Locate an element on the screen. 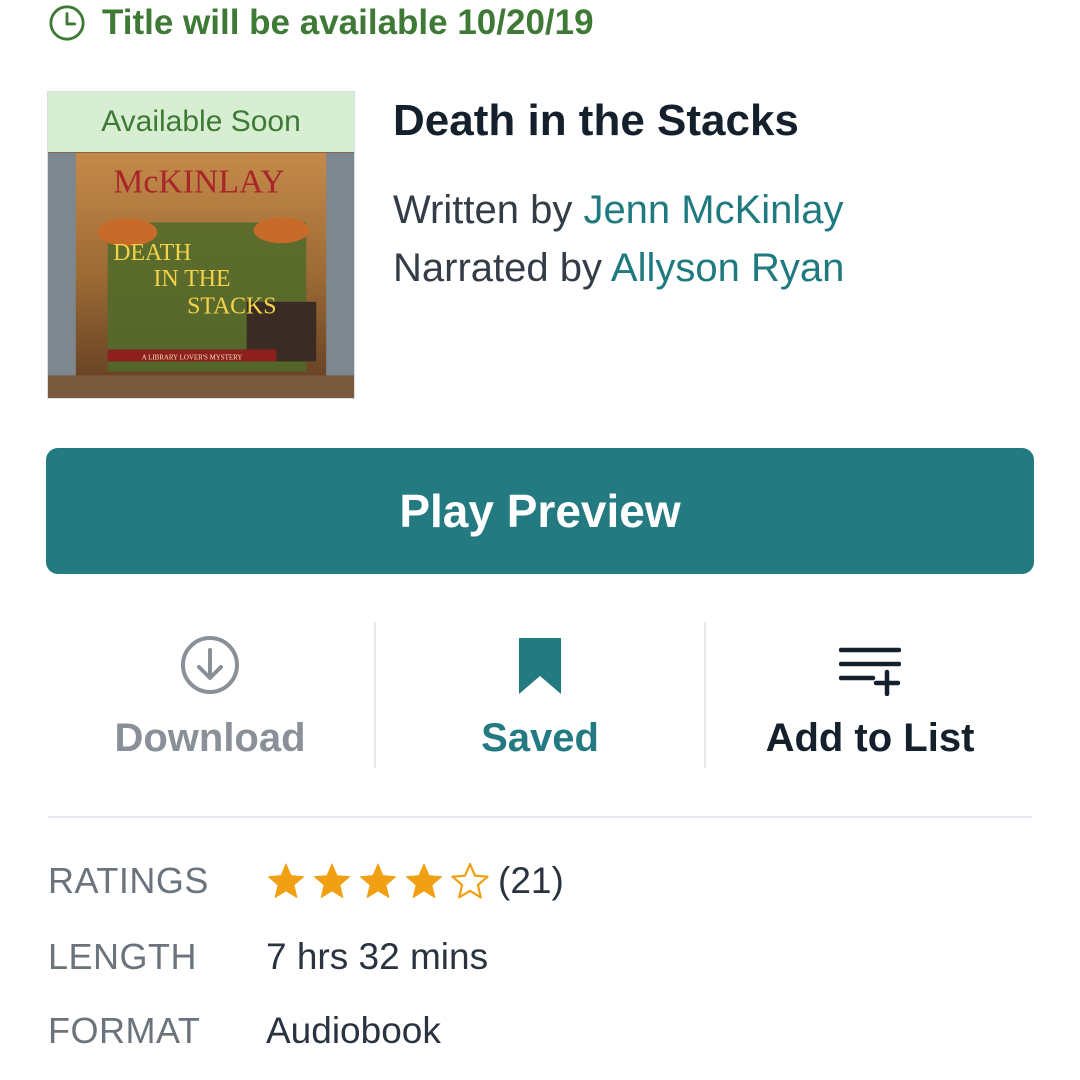  written-by-prefix: Written by is located at coordinates (488, 210).